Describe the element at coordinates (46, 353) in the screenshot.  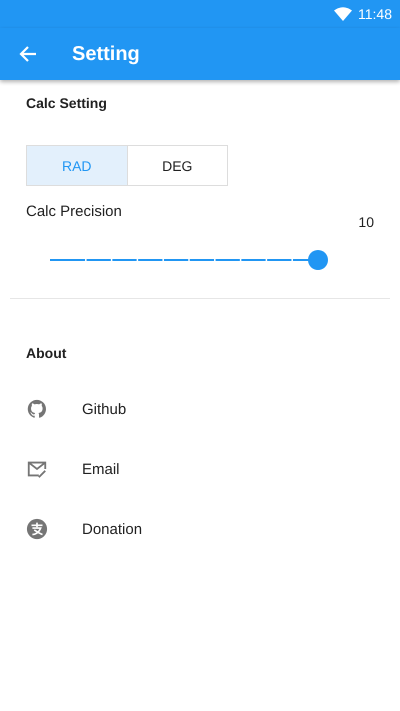
I see `section-title: About` at that location.